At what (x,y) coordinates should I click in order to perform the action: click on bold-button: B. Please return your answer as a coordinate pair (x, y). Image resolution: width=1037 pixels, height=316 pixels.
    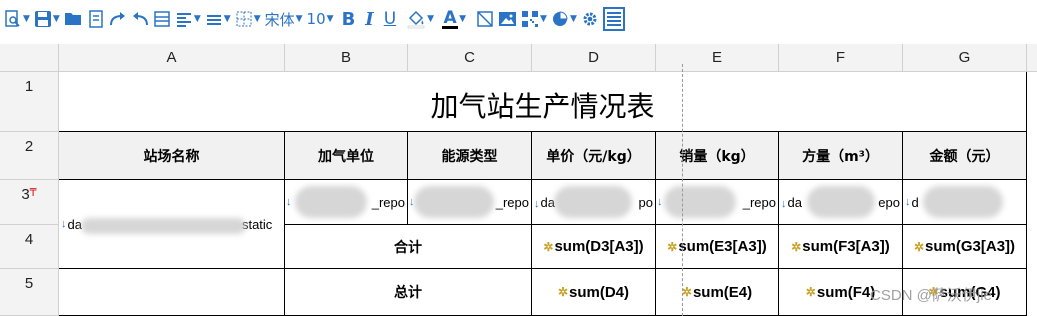
    Looking at the image, I should click on (349, 19).